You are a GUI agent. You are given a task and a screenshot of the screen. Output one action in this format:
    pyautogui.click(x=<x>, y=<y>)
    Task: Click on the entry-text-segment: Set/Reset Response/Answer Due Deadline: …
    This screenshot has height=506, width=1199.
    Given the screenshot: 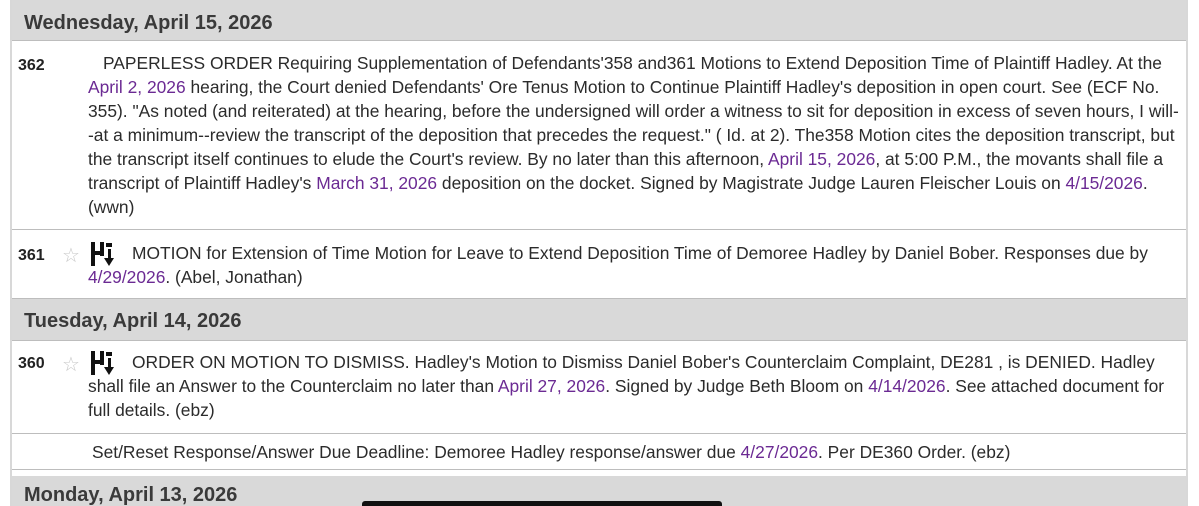 What is the action you would take?
    pyautogui.click(x=416, y=452)
    